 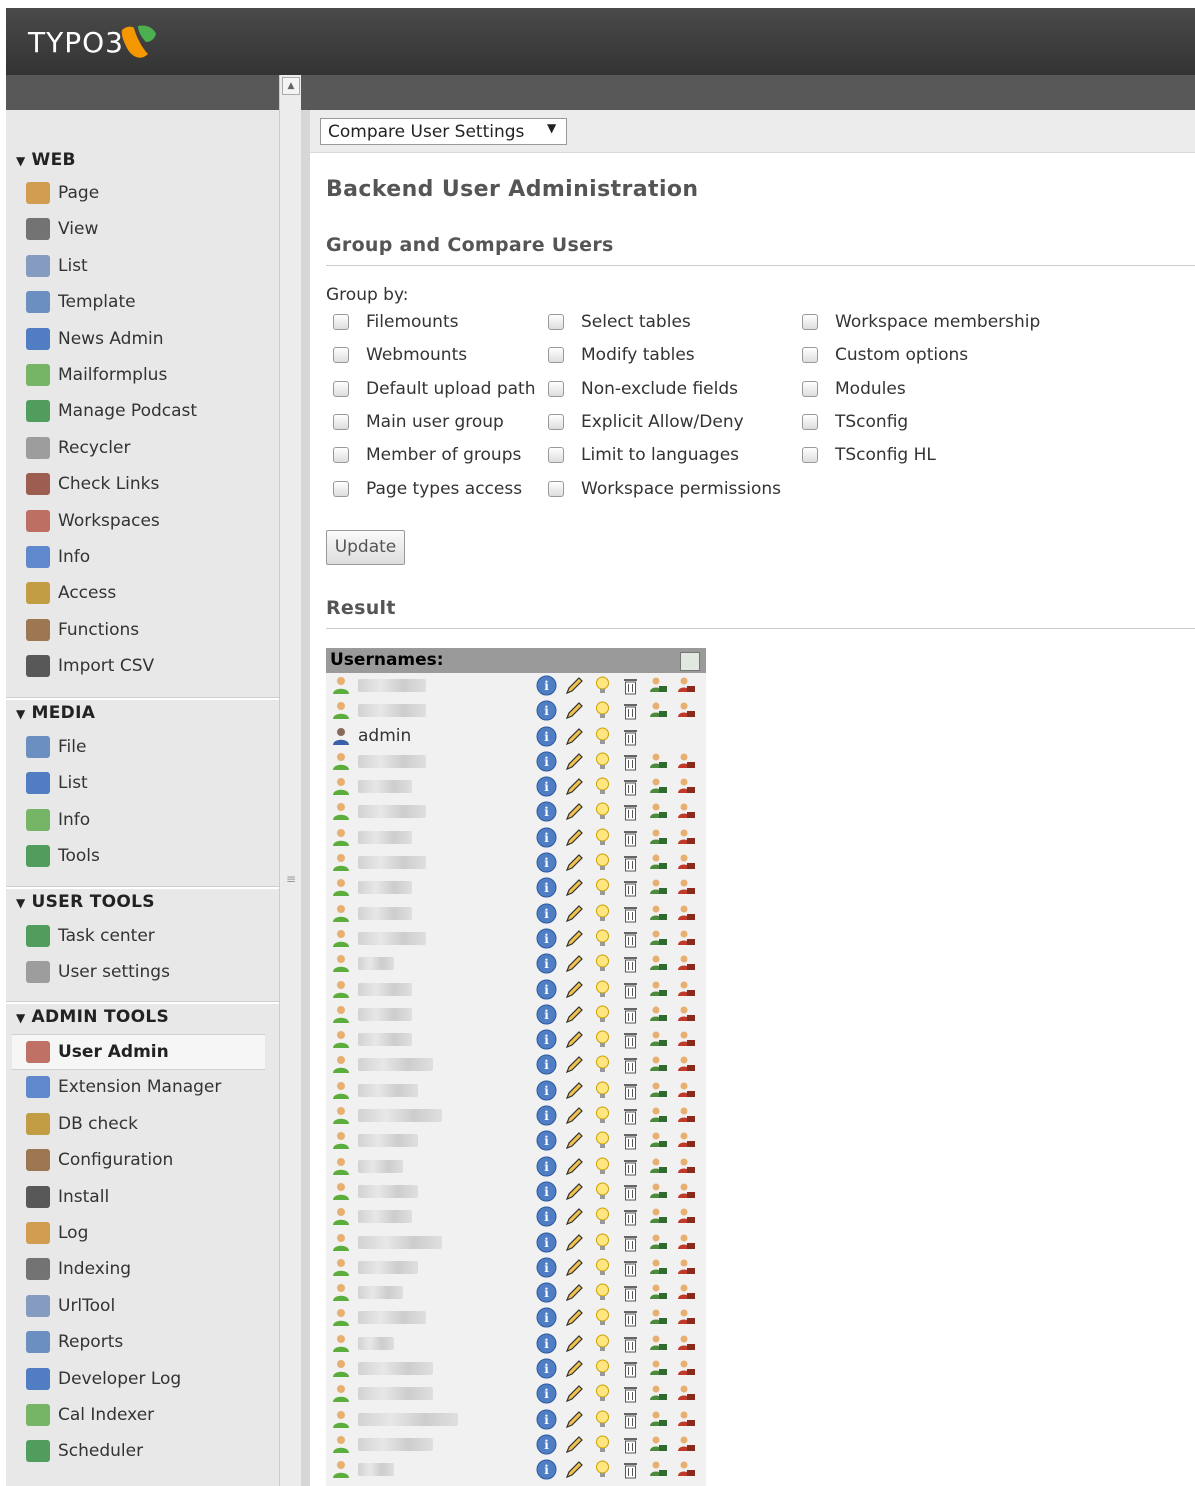 What do you see at coordinates (690, 661) in the screenshot?
I see `new-record-icon` at bounding box center [690, 661].